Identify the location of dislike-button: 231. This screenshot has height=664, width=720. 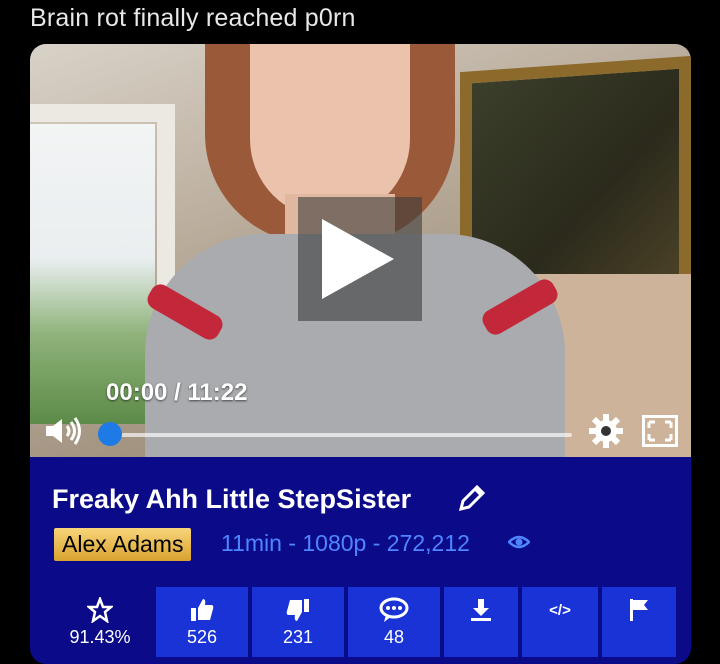
(298, 622).